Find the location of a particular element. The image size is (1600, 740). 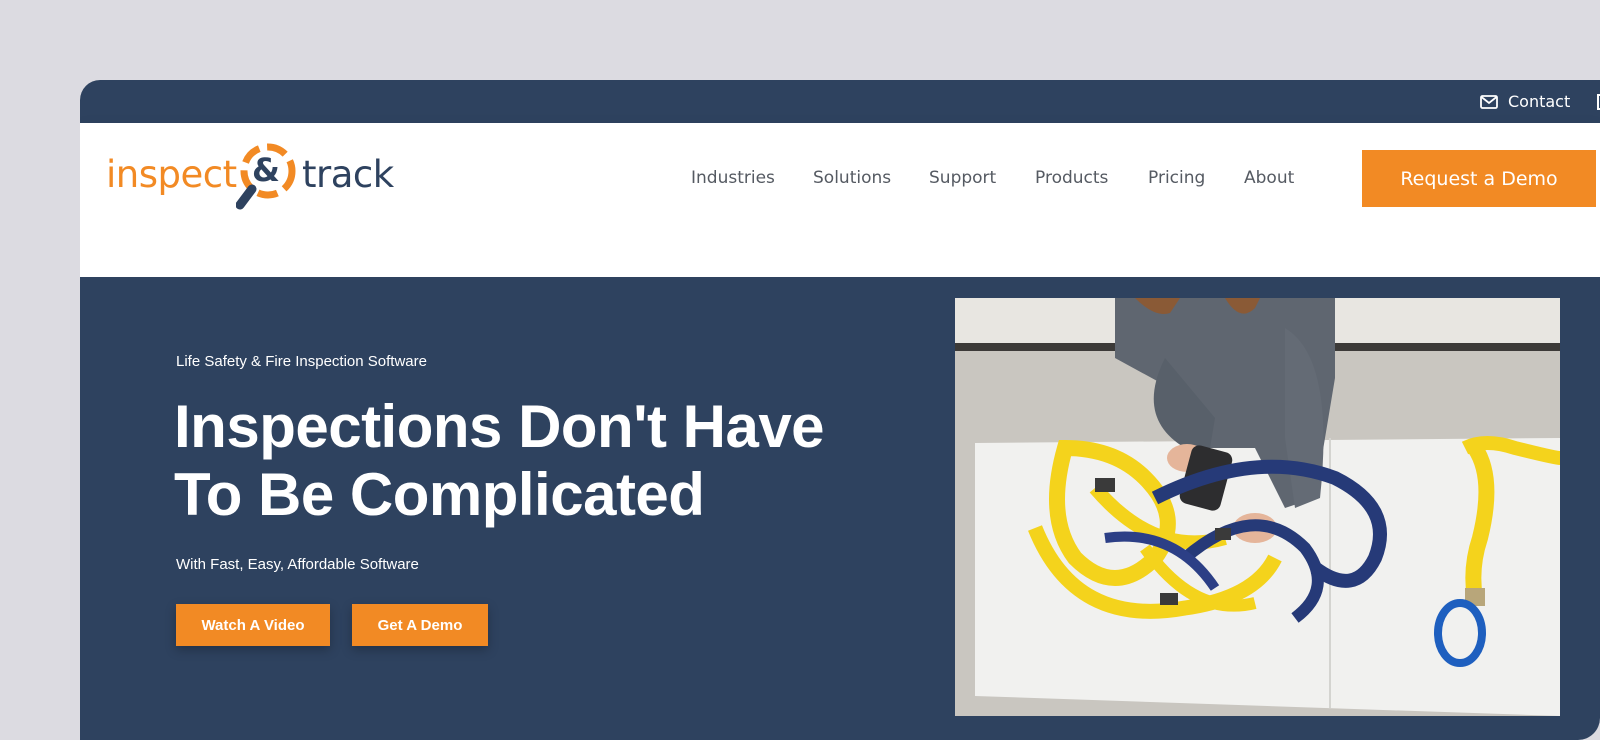

nav-item-solutions: Solutions is located at coordinates (852, 178).